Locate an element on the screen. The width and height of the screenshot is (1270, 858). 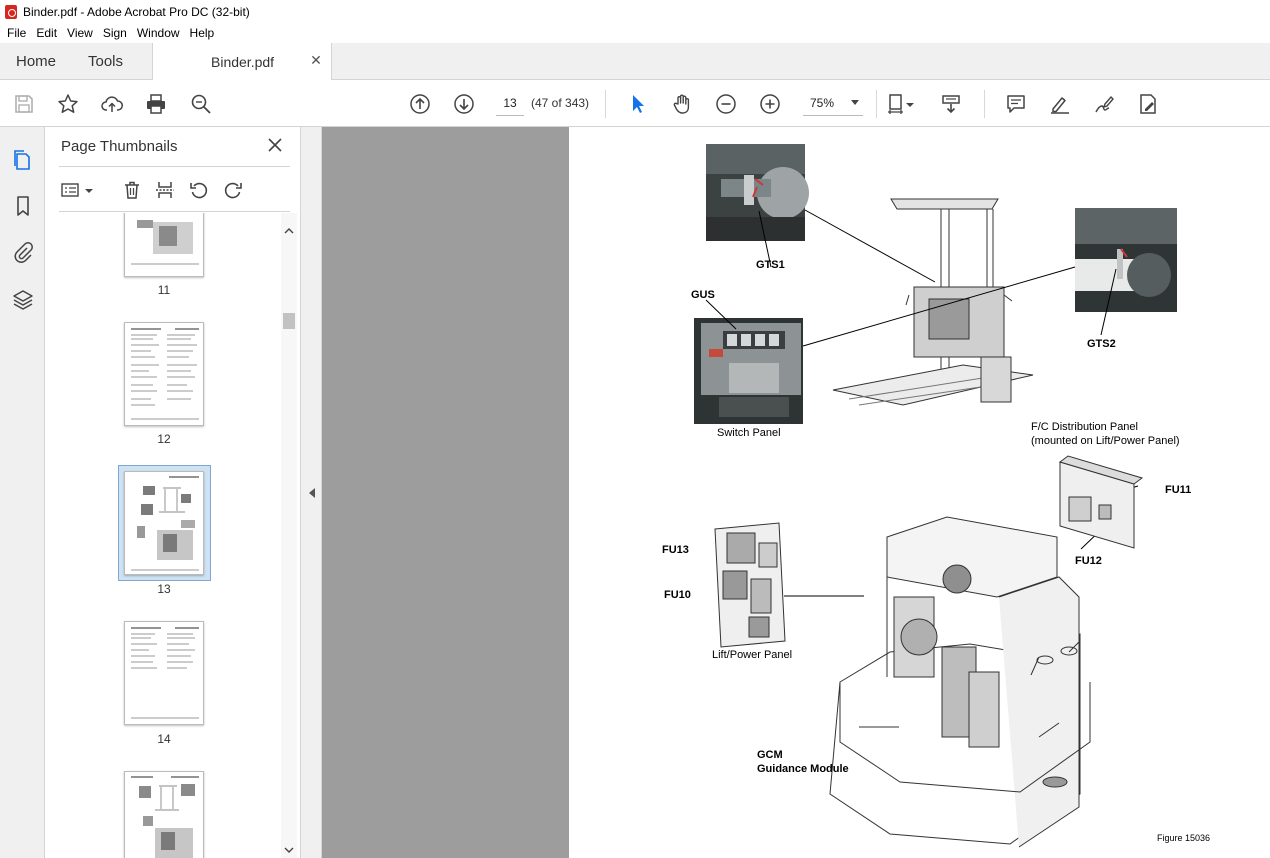
menu-window: Window is located at coordinates (158, 33).